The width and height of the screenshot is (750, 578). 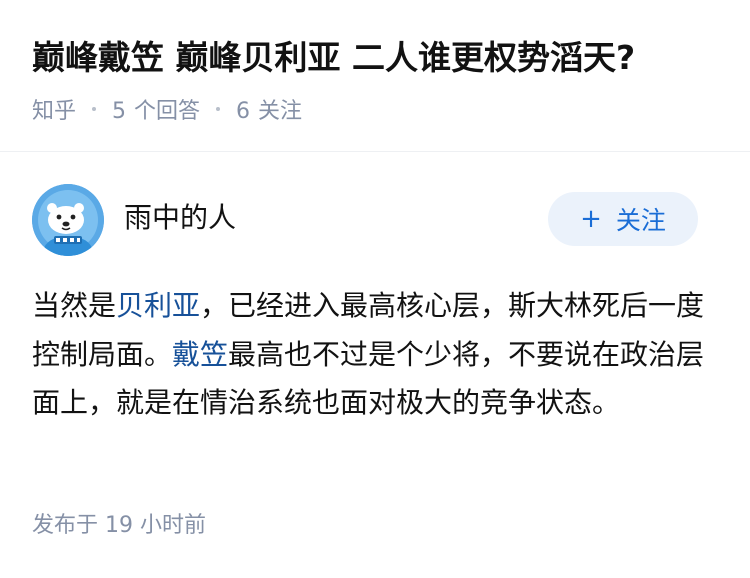 What do you see at coordinates (167, 111) in the screenshot?
I see `answer-count-label: 个回答` at bounding box center [167, 111].